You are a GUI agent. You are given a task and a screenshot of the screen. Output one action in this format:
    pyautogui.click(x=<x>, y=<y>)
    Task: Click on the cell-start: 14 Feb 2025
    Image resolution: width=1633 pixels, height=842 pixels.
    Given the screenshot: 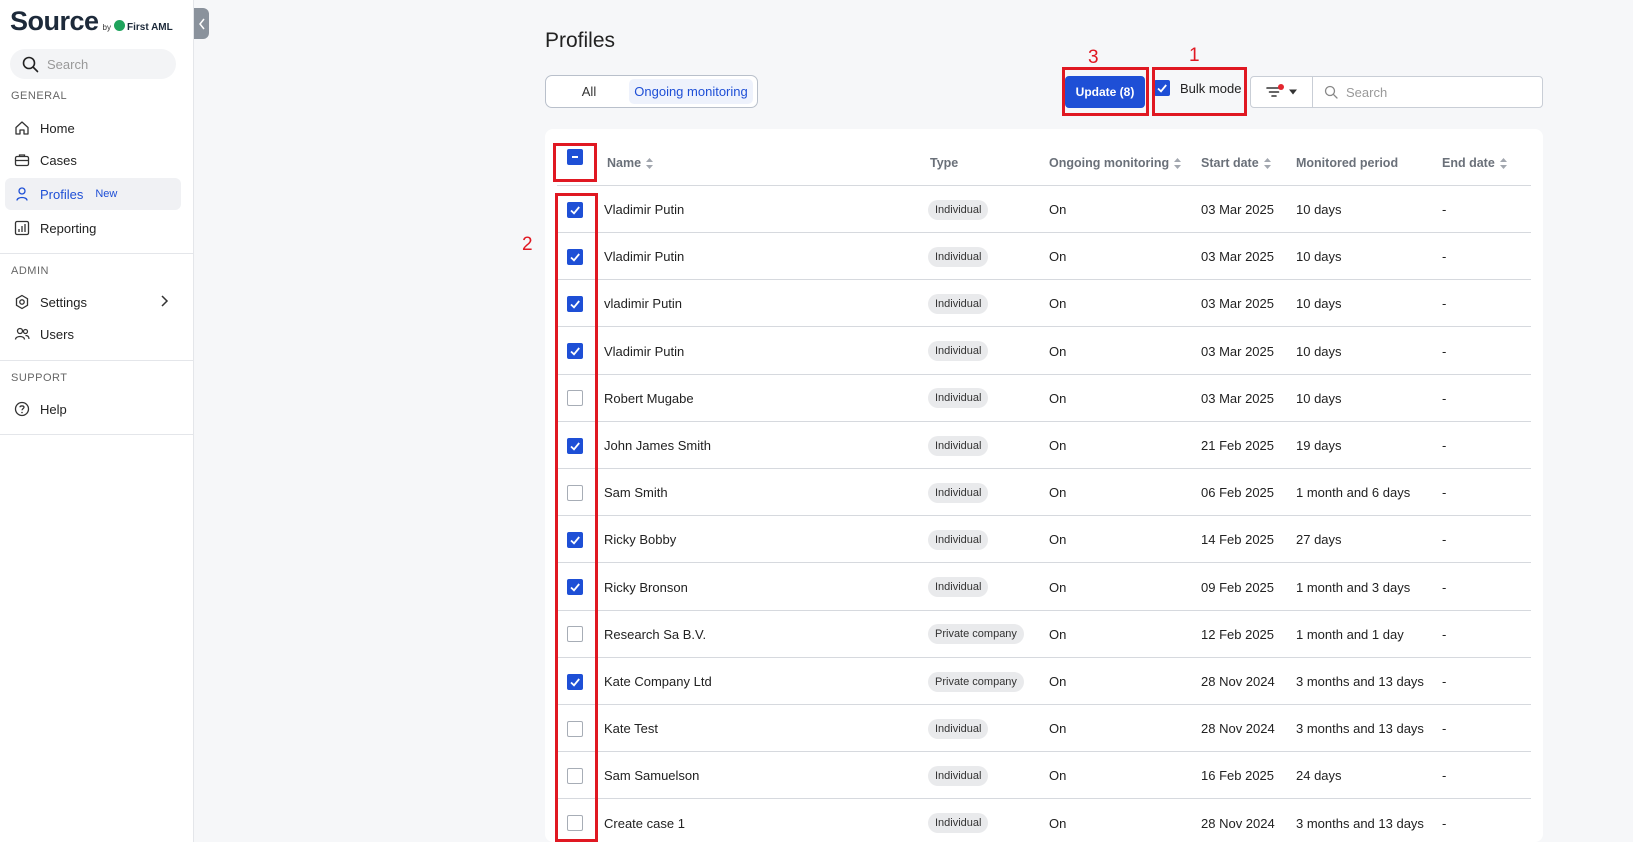 What is the action you would take?
    pyautogui.click(x=1237, y=539)
    